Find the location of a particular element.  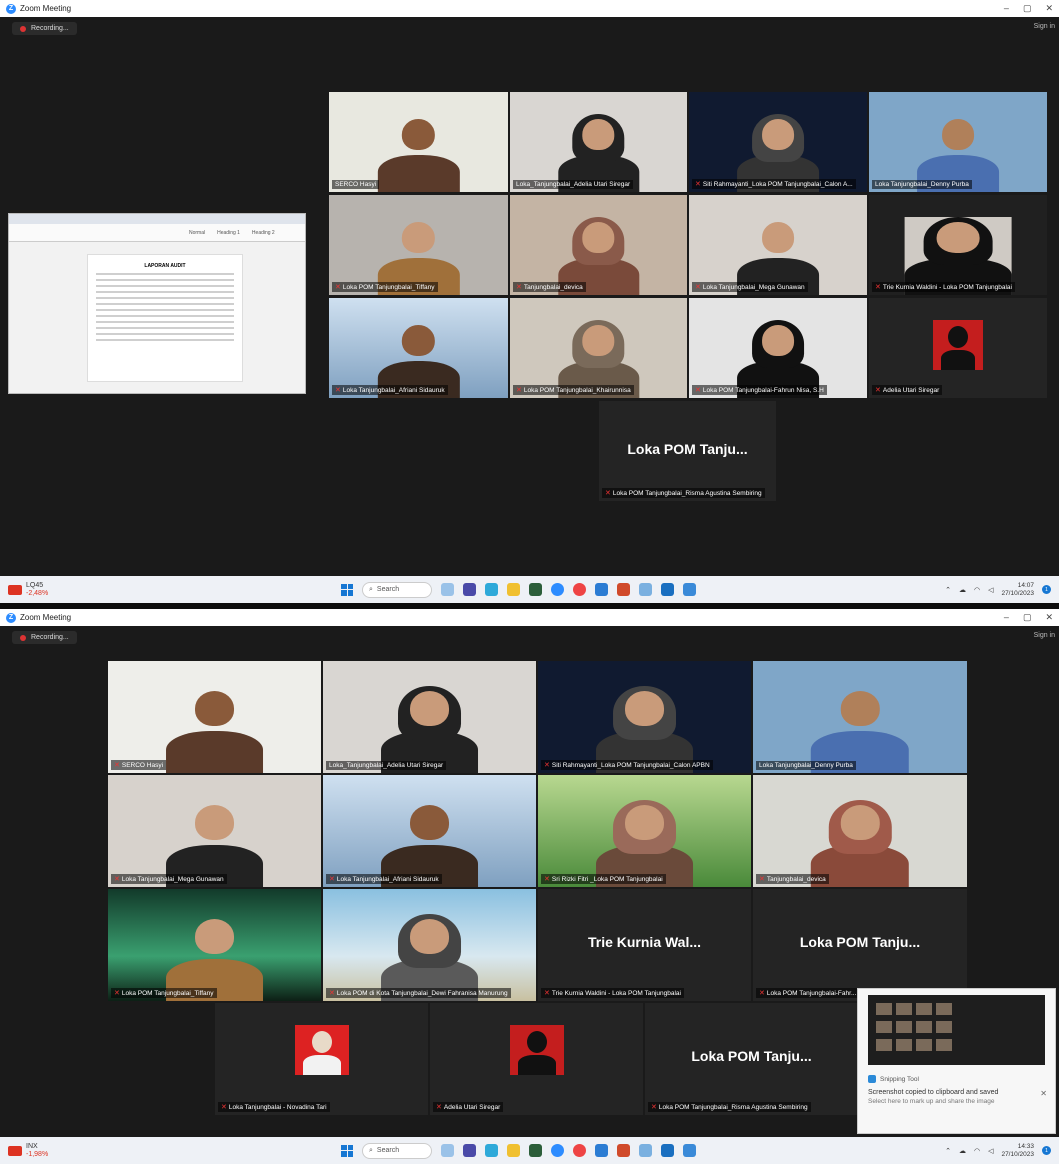

video-tile: ✕ Loka Tanjungbalai - Novadina Tari is located at coordinates (321, 1059).